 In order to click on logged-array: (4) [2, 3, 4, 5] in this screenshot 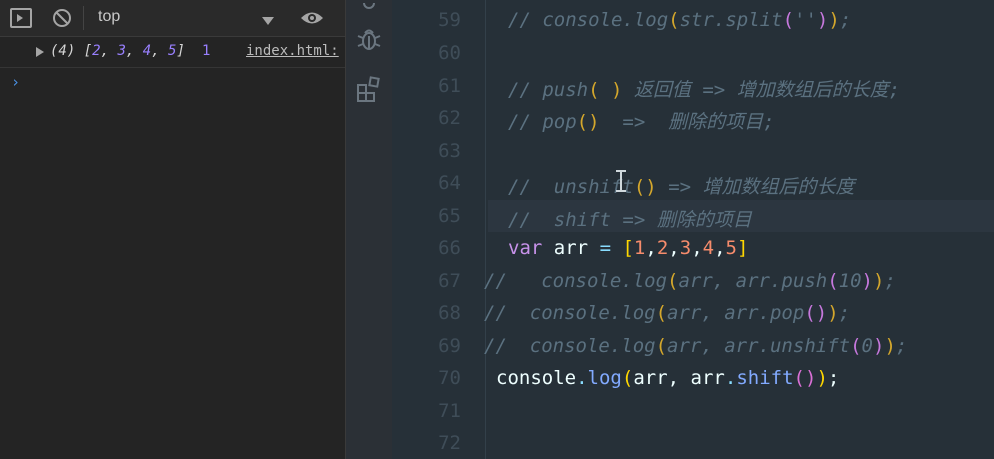, I will do `click(117, 51)`.